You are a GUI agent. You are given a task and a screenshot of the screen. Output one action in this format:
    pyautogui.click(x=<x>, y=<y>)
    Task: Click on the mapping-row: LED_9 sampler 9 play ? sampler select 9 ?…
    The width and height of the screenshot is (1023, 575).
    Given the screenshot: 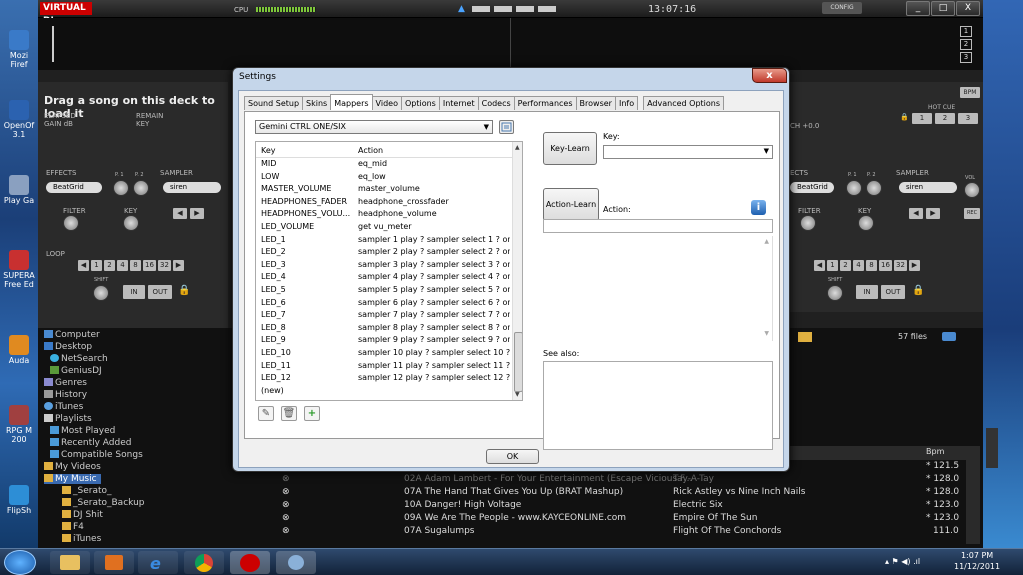 What is the action you would take?
    pyautogui.click(x=384, y=340)
    